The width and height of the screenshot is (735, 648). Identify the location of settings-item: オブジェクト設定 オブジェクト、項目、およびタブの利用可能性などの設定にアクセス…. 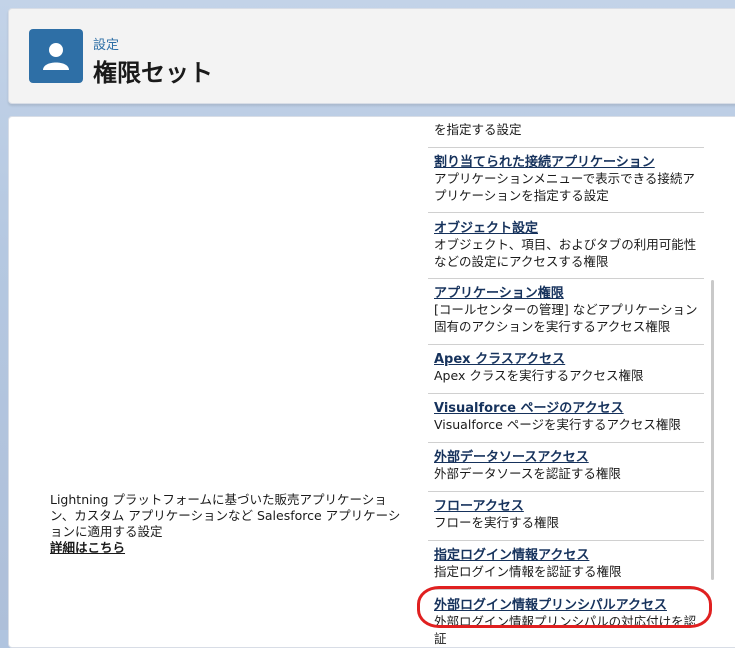
(569, 245).